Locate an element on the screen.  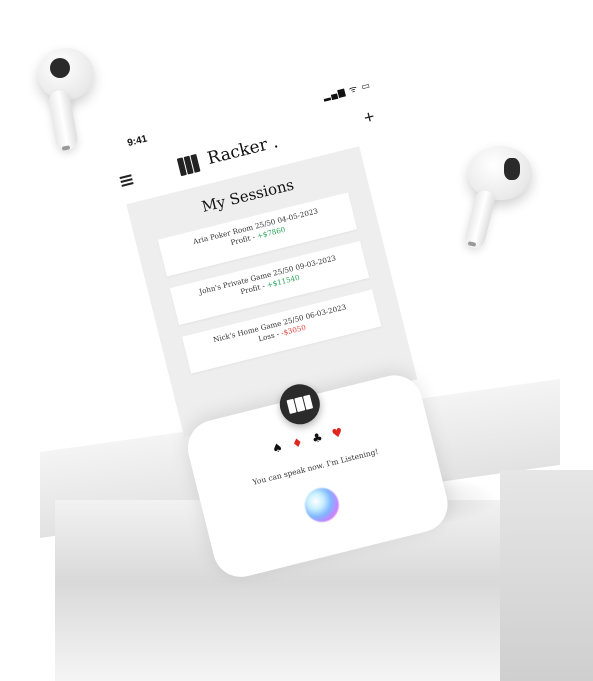
heart-icon: ♥ is located at coordinates (339, 433).